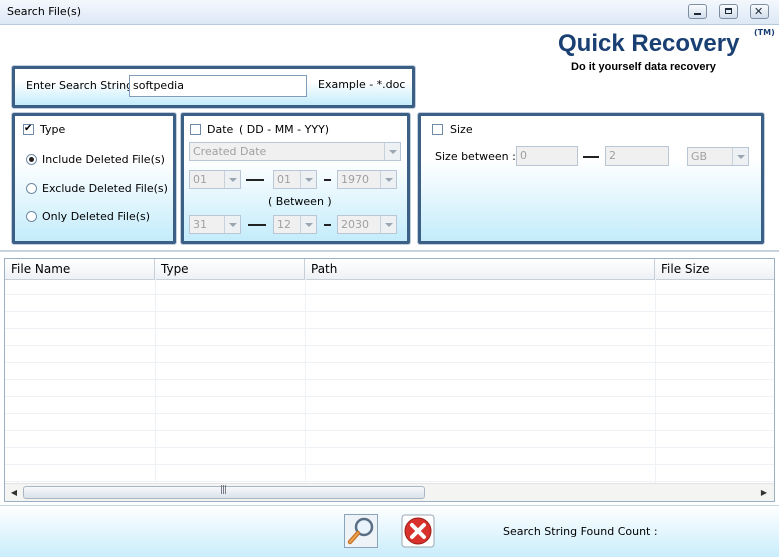 The image size is (779, 557). I want to click on only-deleted-label: Only Deleted File(s), so click(96, 216).